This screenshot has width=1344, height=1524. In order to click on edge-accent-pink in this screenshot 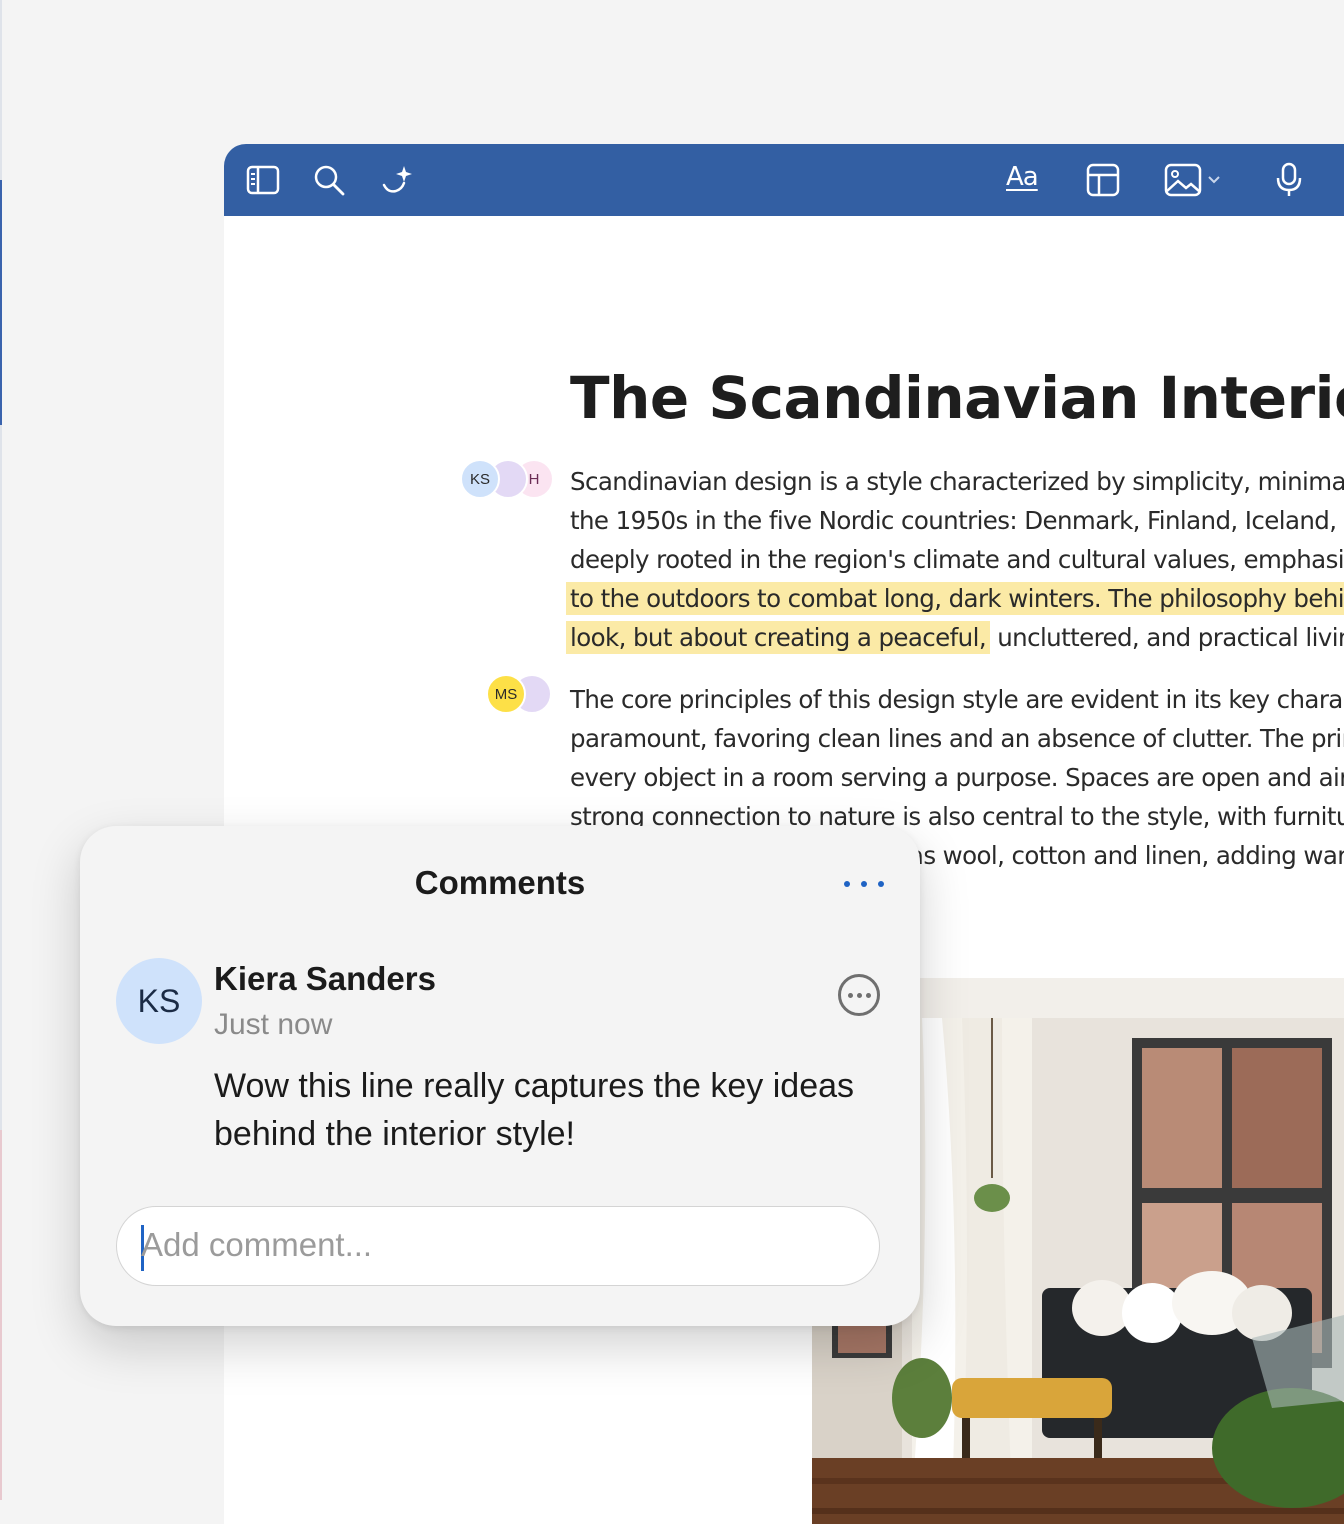, I will do `click(1, 1315)`.